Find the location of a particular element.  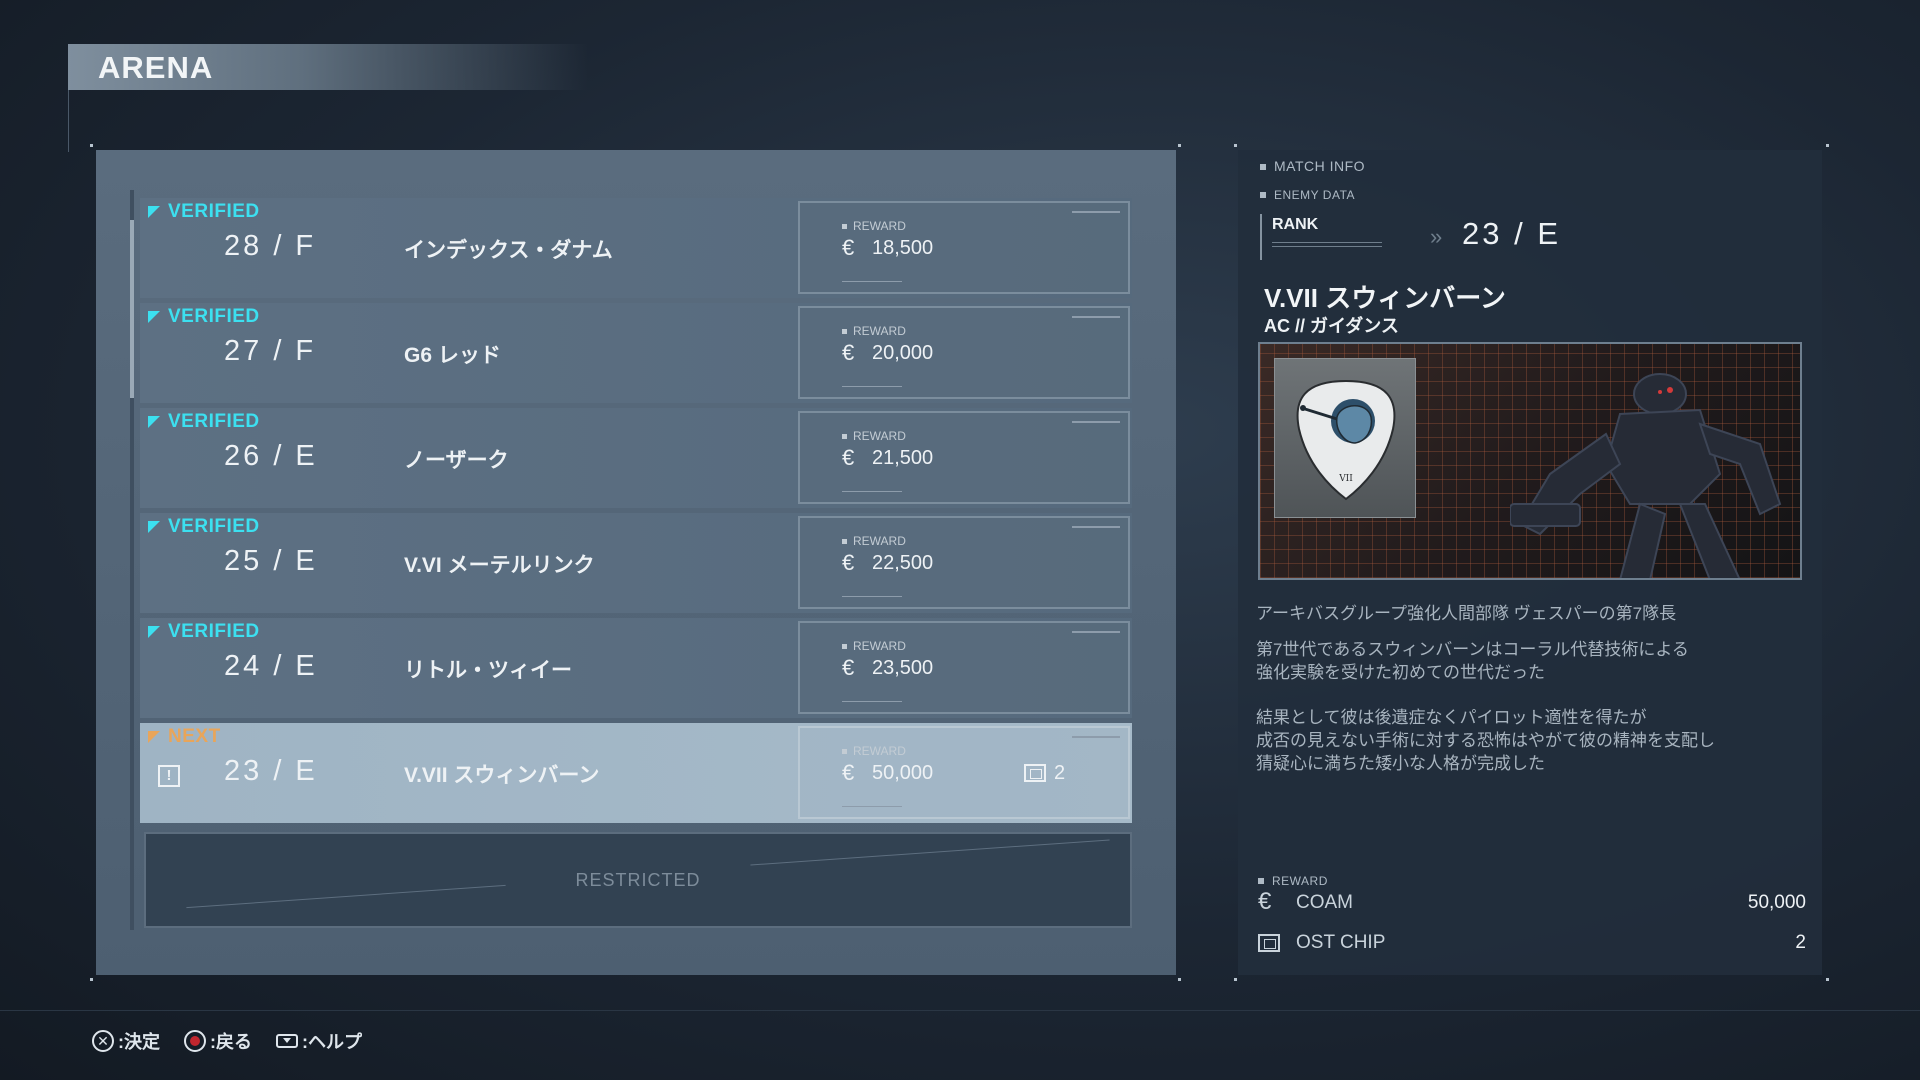

enemy-portrait: VII is located at coordinates (1530, 461).